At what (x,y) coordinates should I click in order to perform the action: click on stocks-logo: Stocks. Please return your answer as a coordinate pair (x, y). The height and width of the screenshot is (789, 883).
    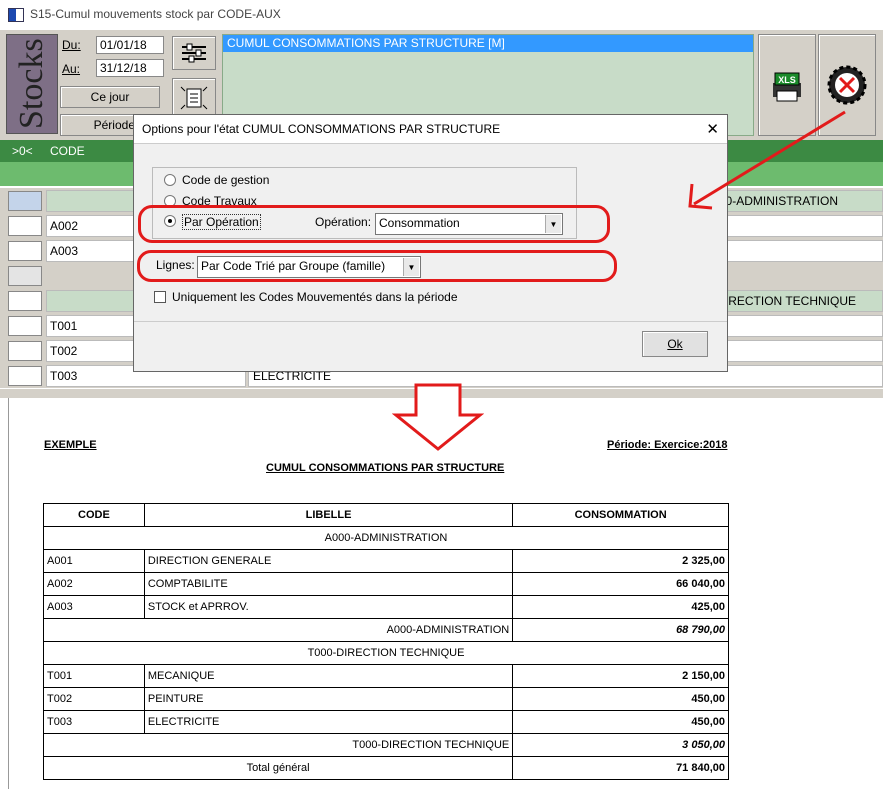
    Looking at the image, I should click on (32, 84).